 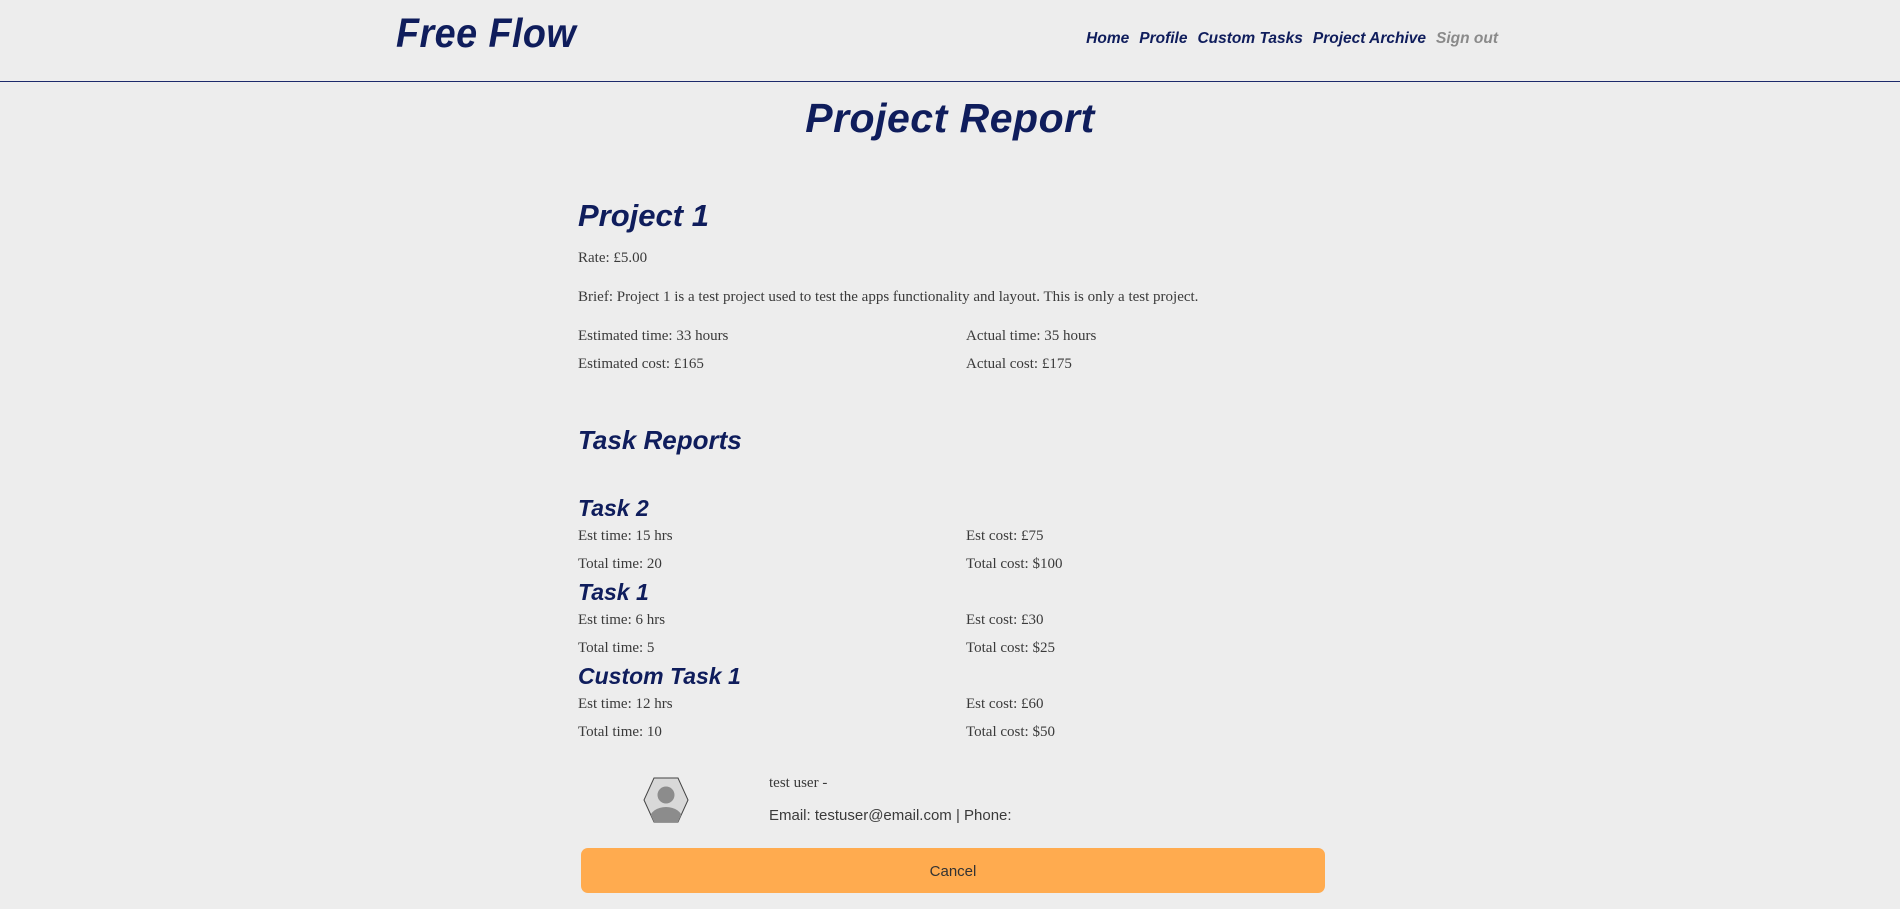 What do you see at coordinates (659, 676) in the screenshot?
I see `task-name: Custom Task 1` at bounding box center [659, 676].